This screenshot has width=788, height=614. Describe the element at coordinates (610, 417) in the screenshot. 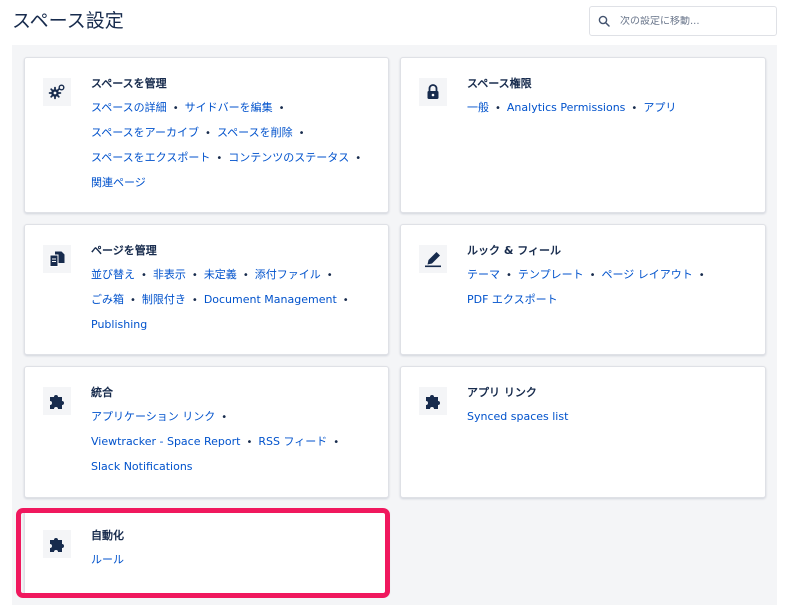

I see `card-links: Synced spaces list` at that location.